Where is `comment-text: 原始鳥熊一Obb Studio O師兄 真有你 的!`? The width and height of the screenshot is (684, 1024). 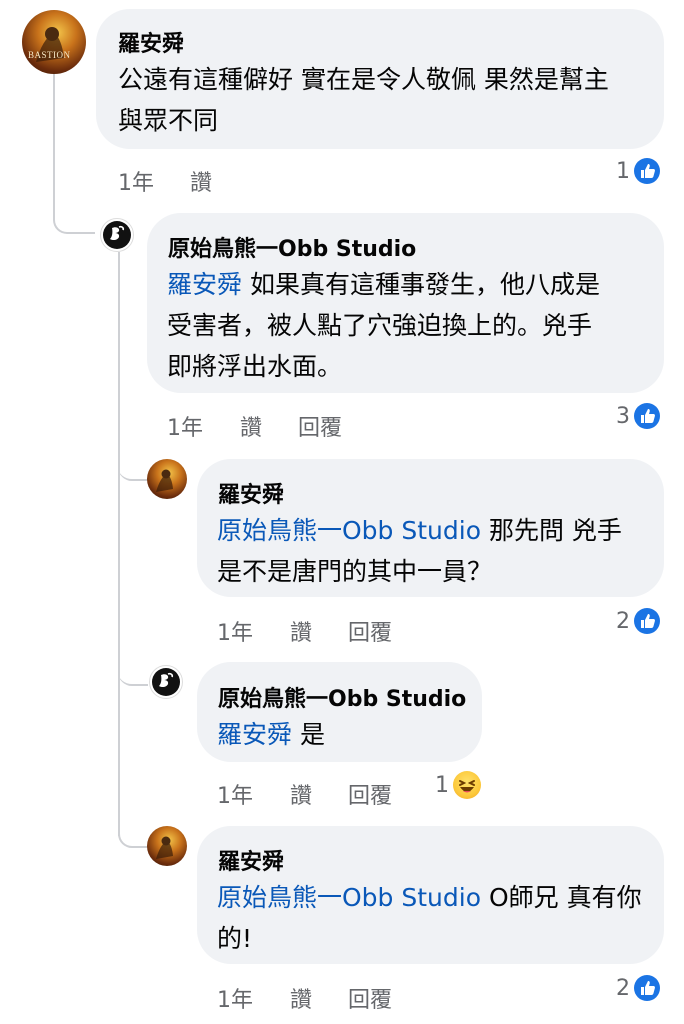
comment-text: 原始鳥熊一Obb Studio O師兄 真有你 的! is located at coordinates (429, 918).